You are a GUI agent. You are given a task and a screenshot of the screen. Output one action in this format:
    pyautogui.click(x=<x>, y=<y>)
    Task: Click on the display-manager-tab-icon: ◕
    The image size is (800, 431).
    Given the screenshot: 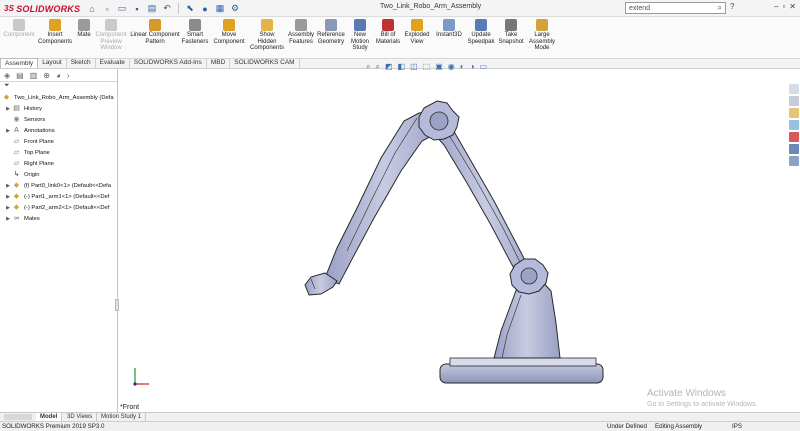 What is the action you would take?
    pyautogui.click(x=58, y=75)
    